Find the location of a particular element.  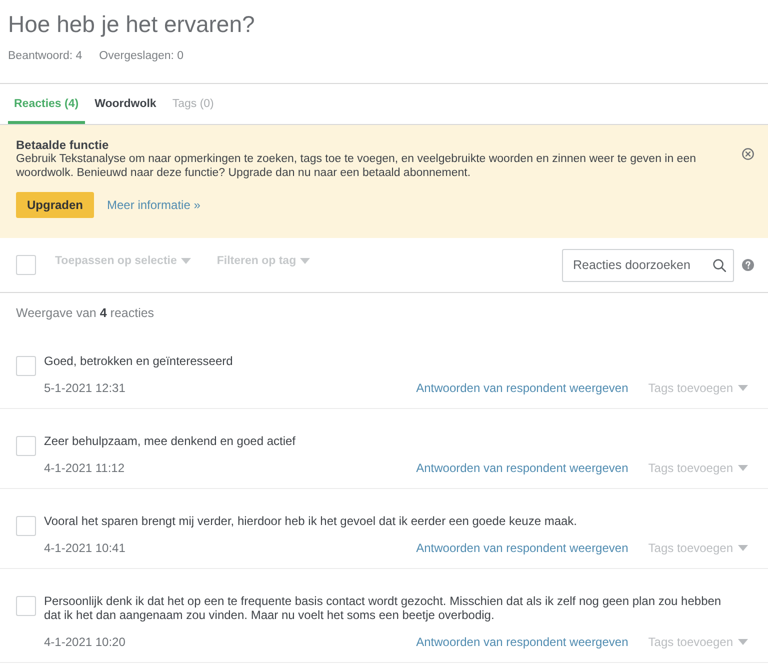

select-all-checkbox is located at coordinates (26, 265).